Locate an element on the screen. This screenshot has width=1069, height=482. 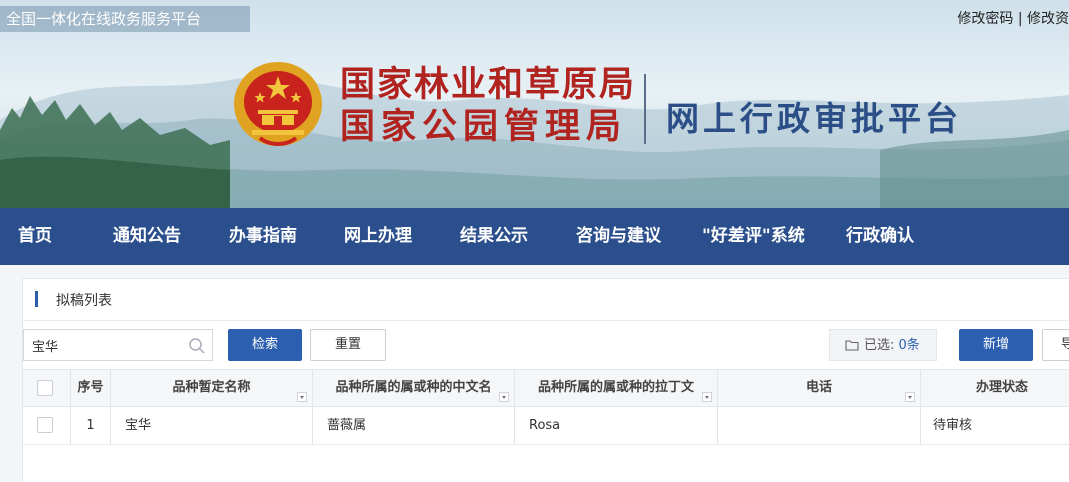
row-checkbox is located at coordinates (45, 425).